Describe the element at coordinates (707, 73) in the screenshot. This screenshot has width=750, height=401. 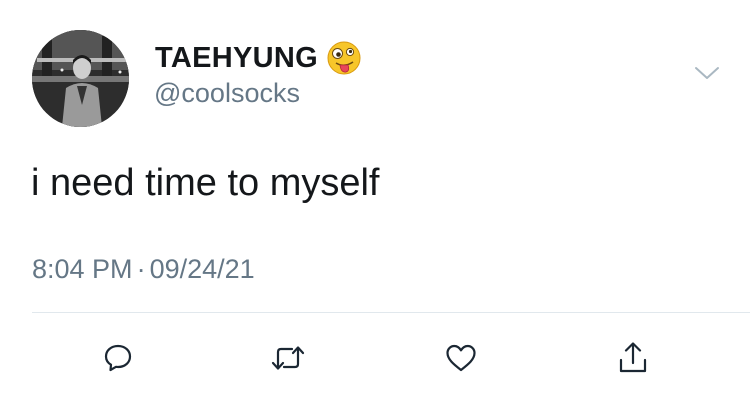
I see `chevron-down-icon` at that location.